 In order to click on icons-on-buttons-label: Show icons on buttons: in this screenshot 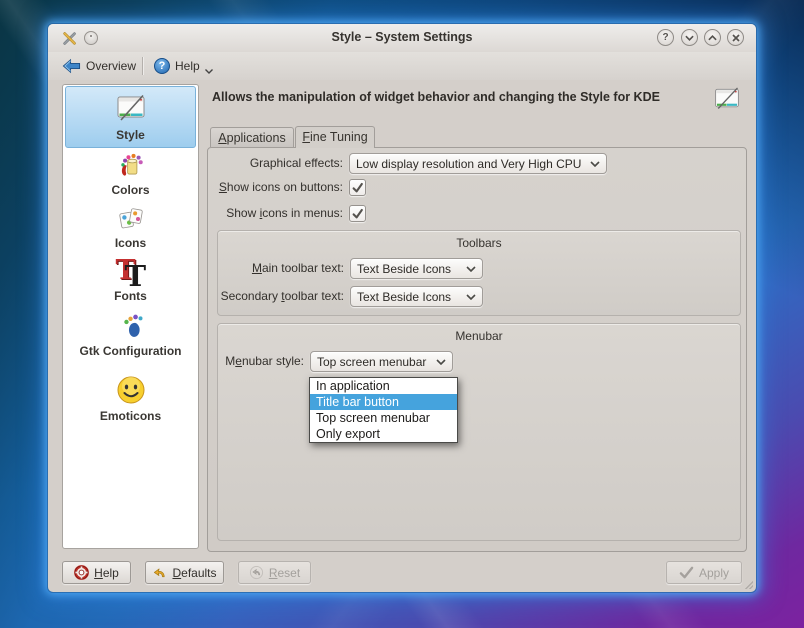, I will do `click(280, 187)`.